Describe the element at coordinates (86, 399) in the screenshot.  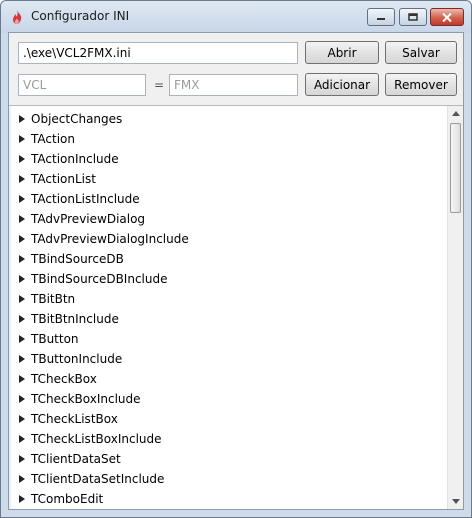
I see `tree-node-label: TCheckBoxInclude` at that location.